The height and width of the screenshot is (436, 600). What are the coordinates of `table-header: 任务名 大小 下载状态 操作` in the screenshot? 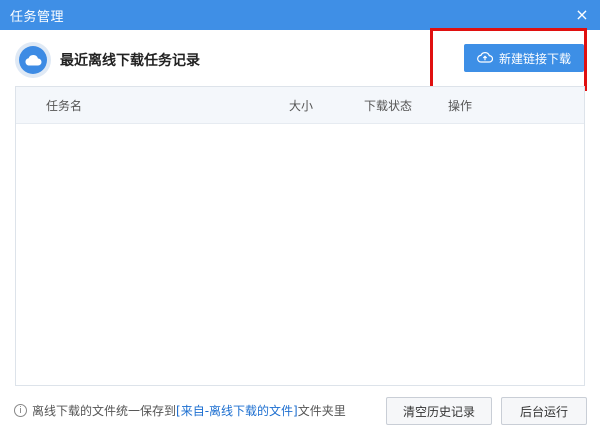 It's located at (300, 105).